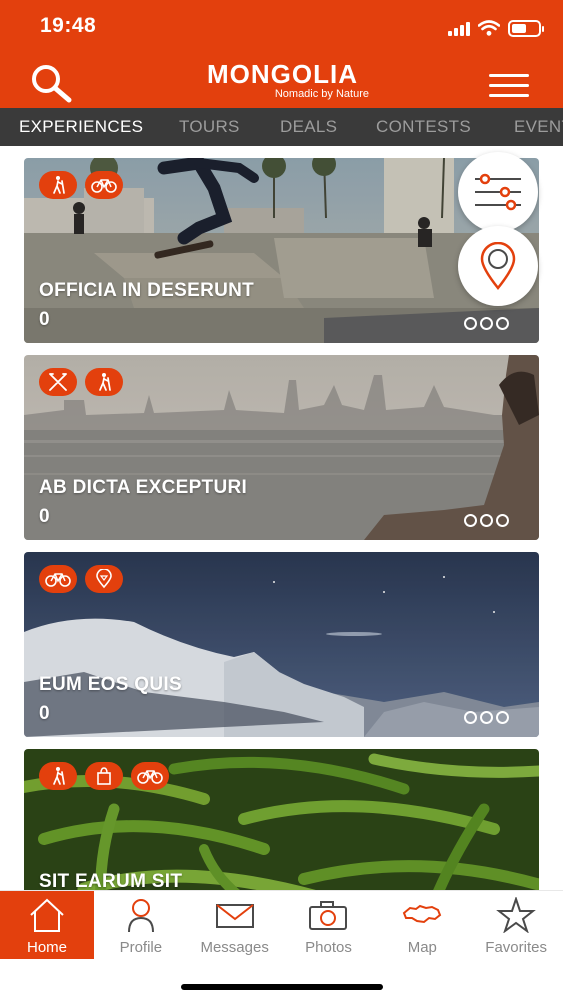 The width and height of the screenshot is (563, 1000). I want to click on shopping-bag-icon, so click(104, 776).